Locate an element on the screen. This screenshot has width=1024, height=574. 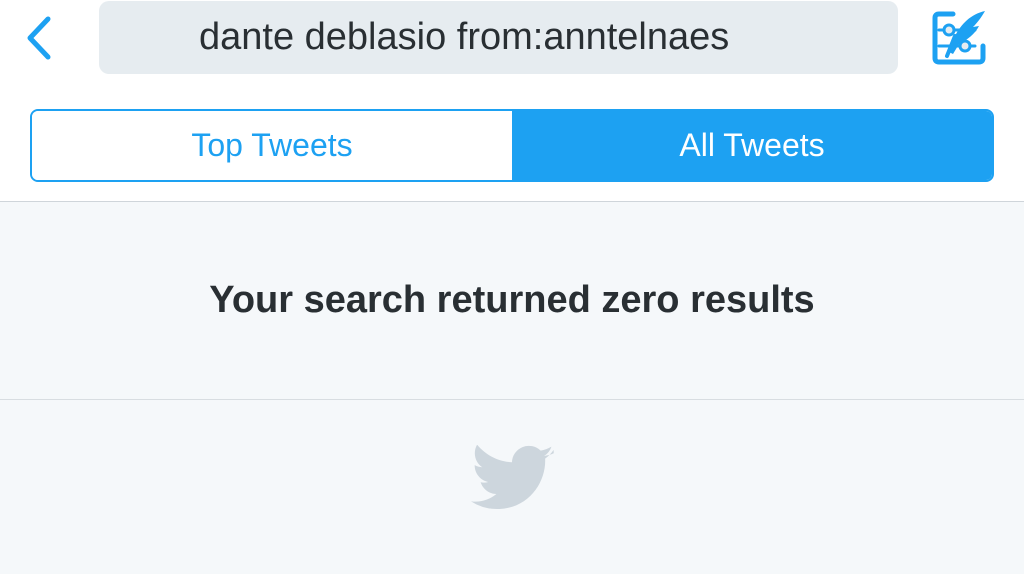
tab-all-tweets: All Tweets is located at coordinates (752, 145).